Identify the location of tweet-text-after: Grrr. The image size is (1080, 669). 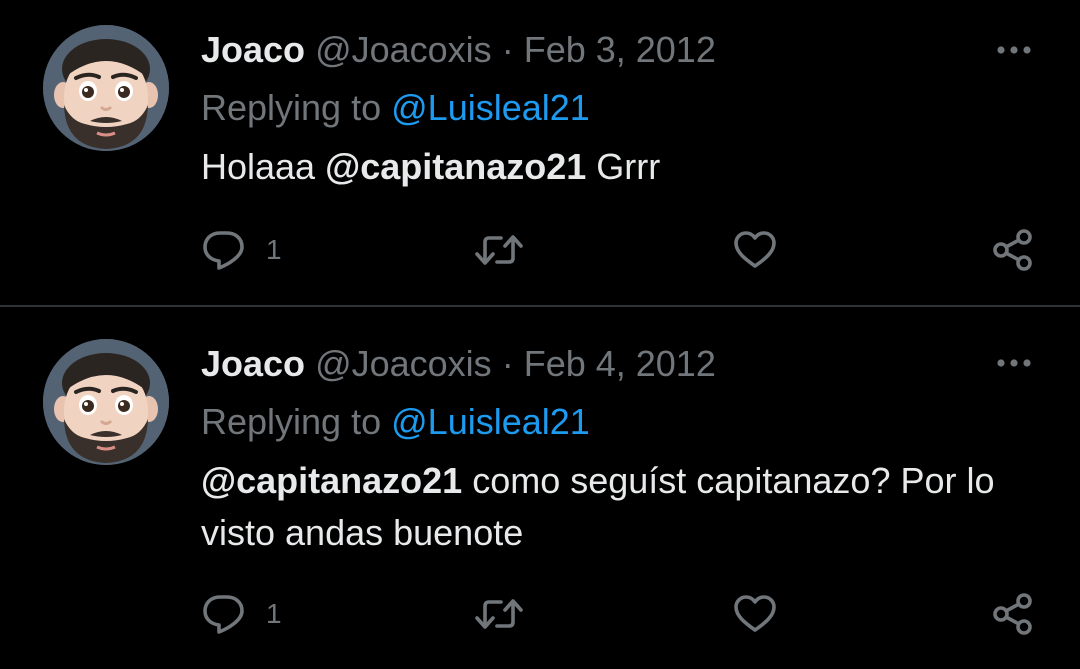
(623, 166).